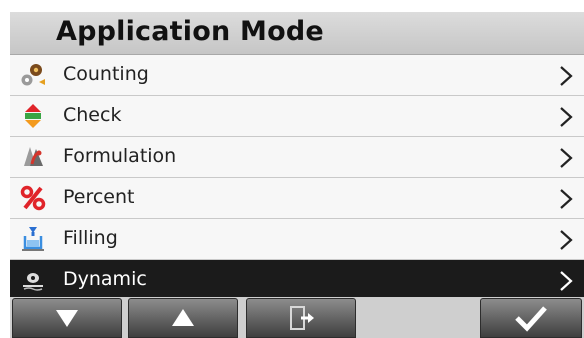 Image resolution: width=584 pixels, height=338 pixels. I want to click on arrow-down-icon, so click(67, 318).